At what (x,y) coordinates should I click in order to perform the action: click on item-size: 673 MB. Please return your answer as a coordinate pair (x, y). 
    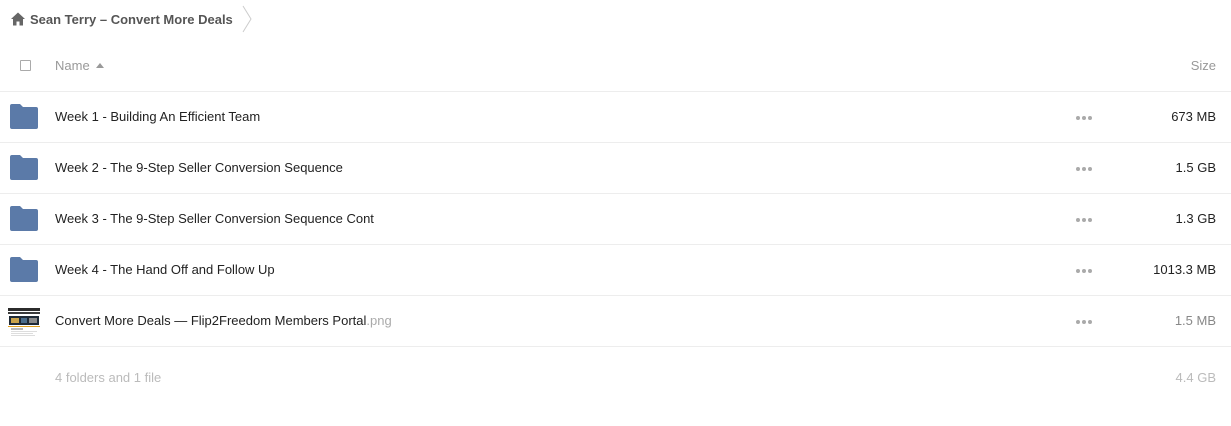
    Looking at the image, I should click on (1193, 116).